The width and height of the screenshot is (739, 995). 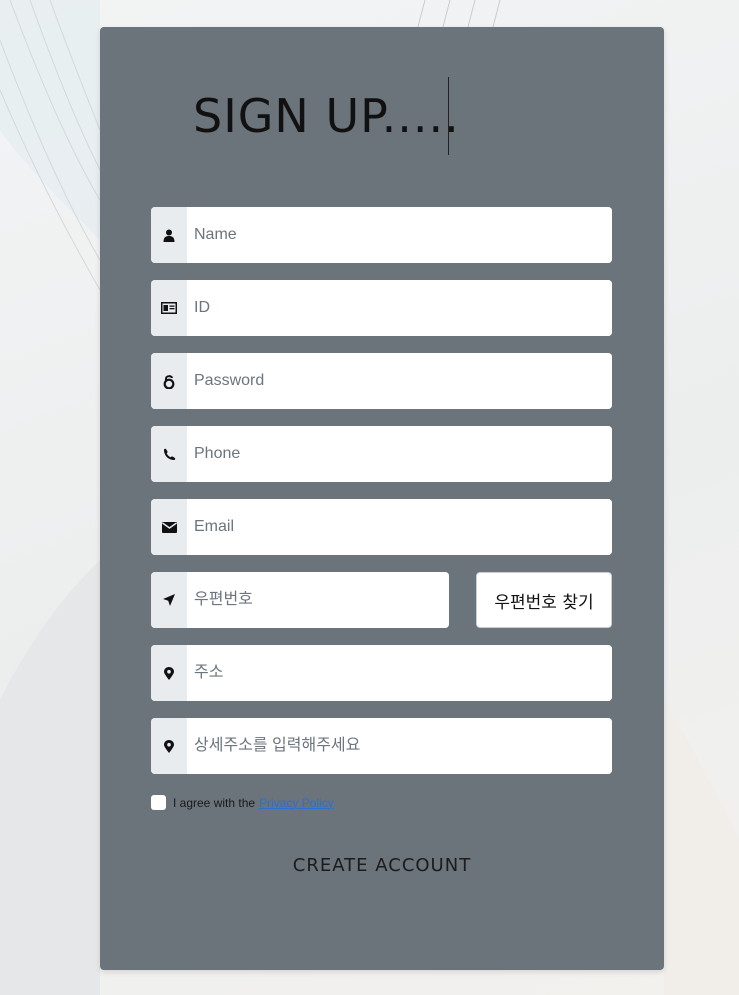 What do you see at coordinates (169, 235) in the screenshot?
I see `user-icon` at bounding box center [169, 235].